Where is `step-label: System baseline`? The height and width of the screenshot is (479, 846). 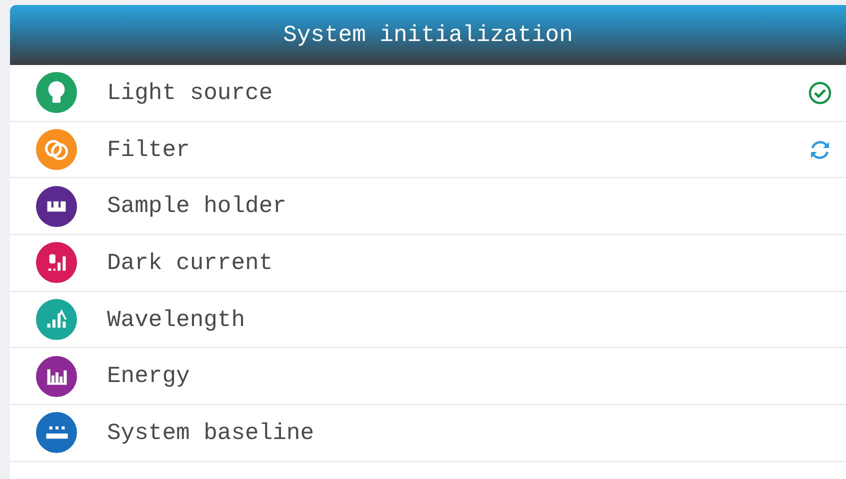 step-label: System baseline is located at coordinates (211, 433).